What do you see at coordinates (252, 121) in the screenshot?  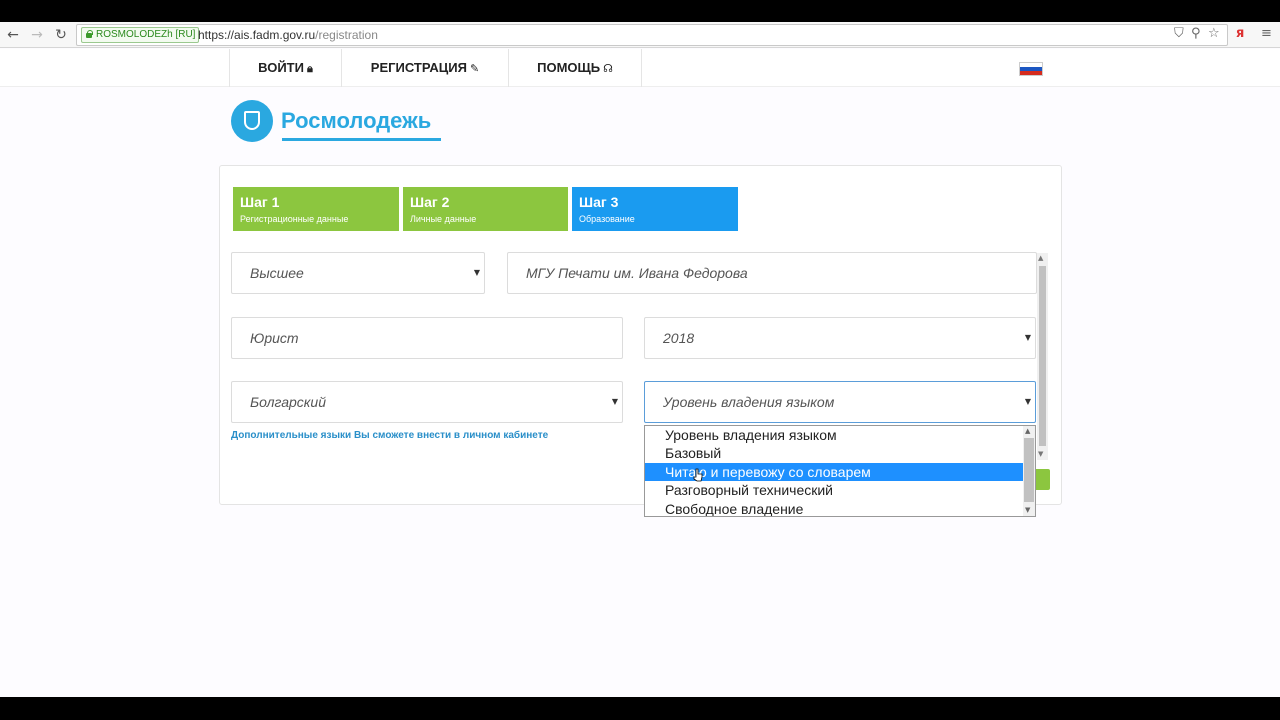 I see `logo-shield-icon` at bounding box center [252, 121].